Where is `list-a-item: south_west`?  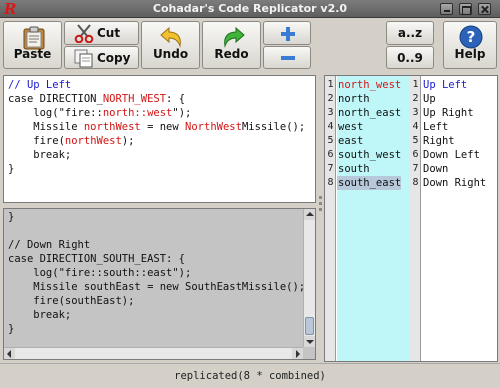
list-a-item: south_west is located at coordinates (369, 155).